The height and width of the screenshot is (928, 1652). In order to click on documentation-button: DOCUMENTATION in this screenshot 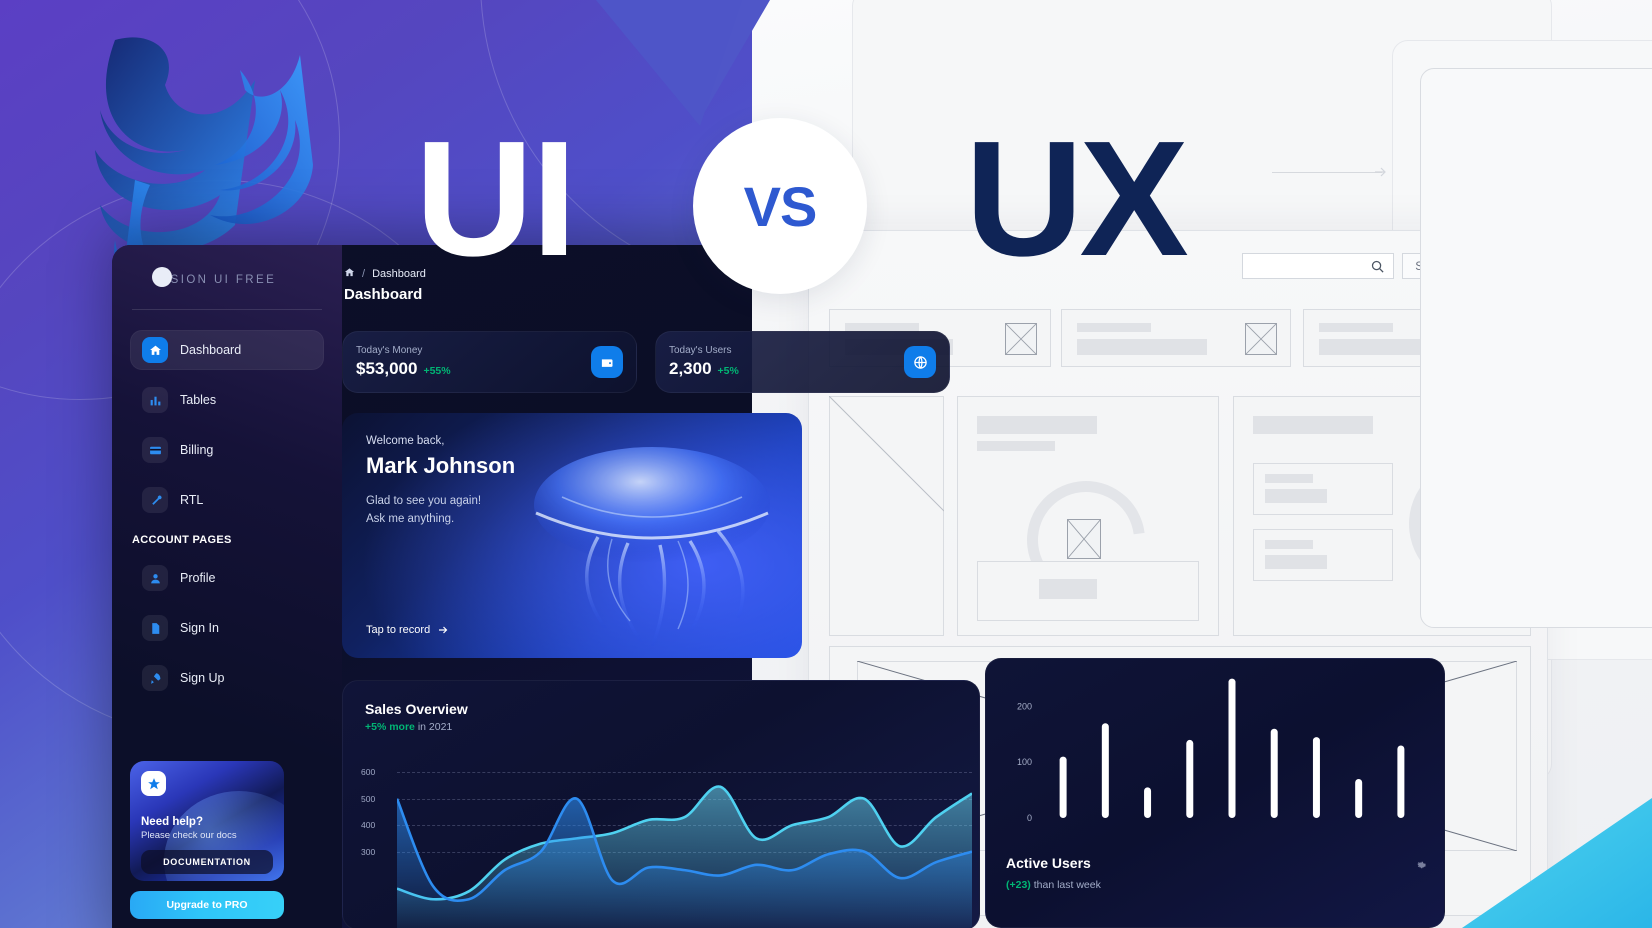, I will do `click(207, 862)`.